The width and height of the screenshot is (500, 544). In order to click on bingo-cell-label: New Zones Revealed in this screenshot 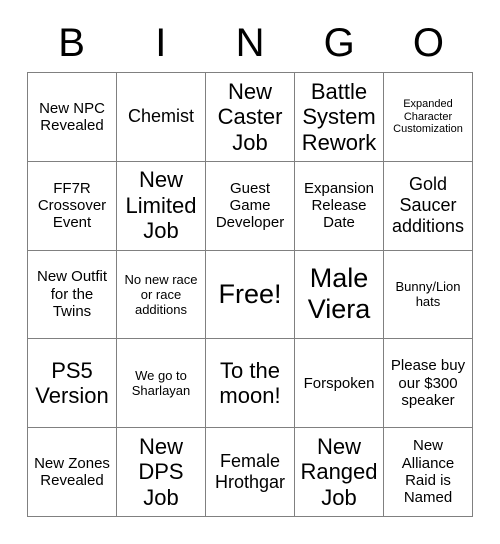, I will do `click(72, 472)`.